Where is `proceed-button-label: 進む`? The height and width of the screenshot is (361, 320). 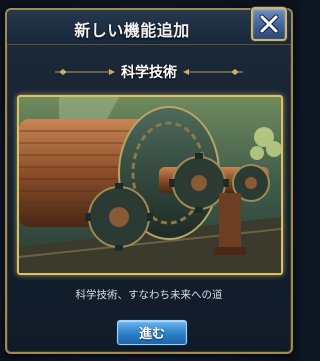 proceed-button-label: 進む is located at coordinates (151, 334).